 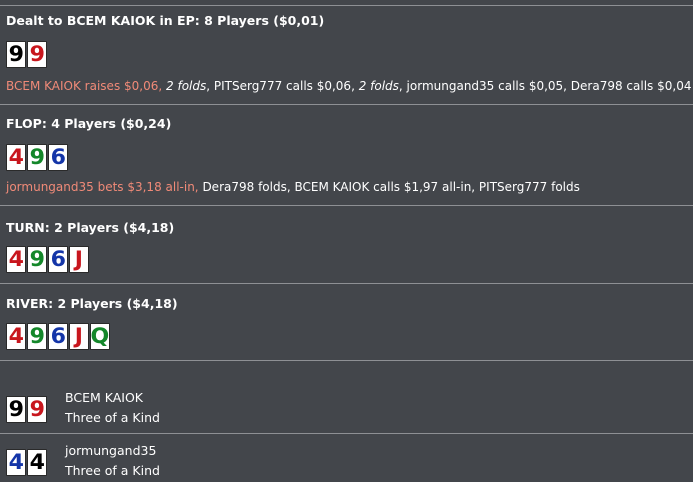 I want to click on flop-title: FLOP: 4 Players ($0,24), so click(x=89, y=123).